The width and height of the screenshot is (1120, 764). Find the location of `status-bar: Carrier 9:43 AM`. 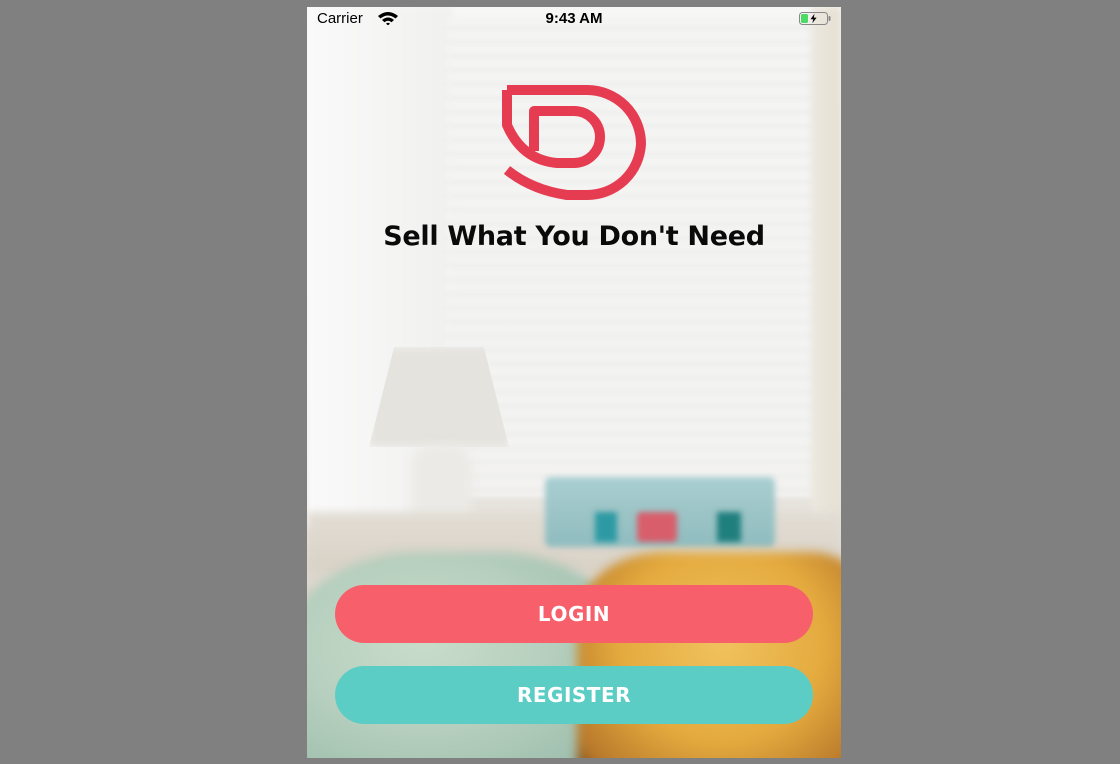

status-bar: Carrier 9:43 AM is located at coordinates (574, 18).